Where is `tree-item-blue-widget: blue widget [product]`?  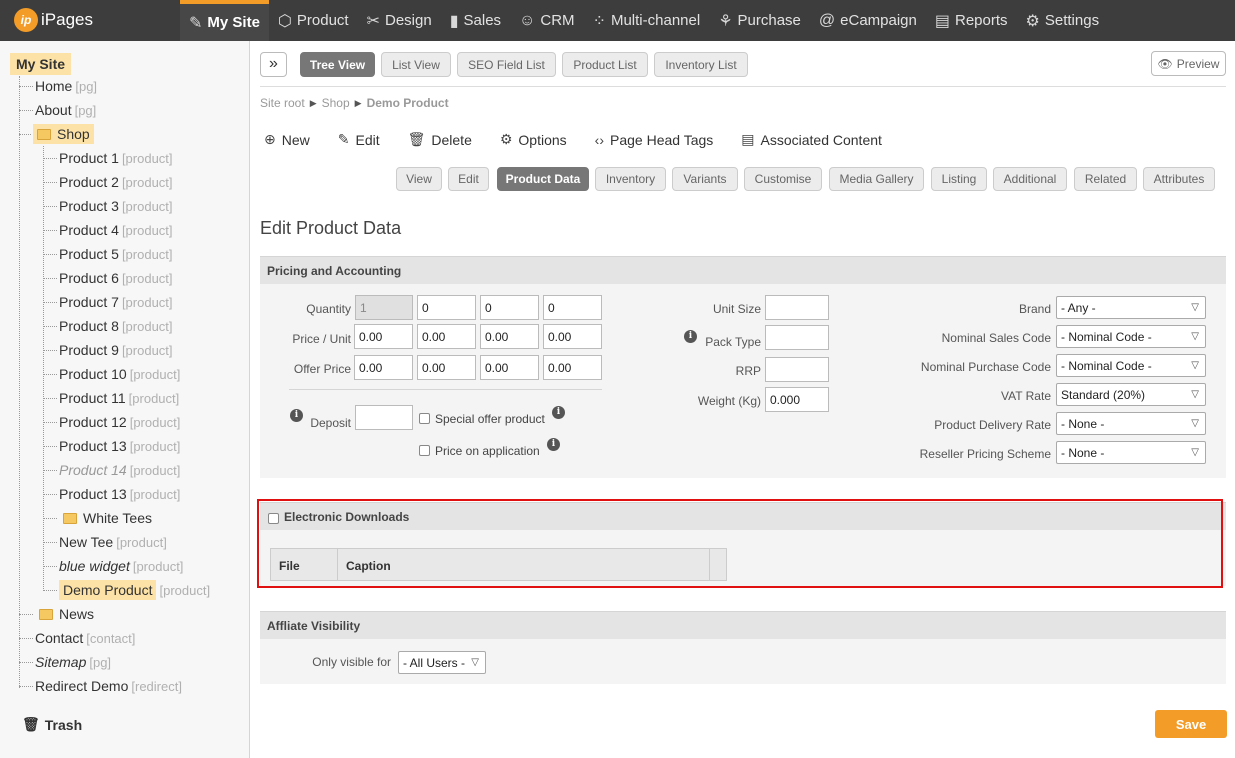
tree-item-blue-widget: blue widget [product] is located at coordinates (113, 566).